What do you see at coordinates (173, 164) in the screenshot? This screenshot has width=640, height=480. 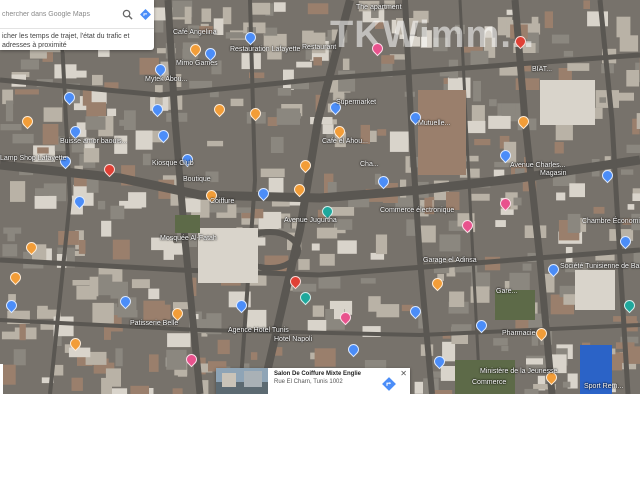 I see `poi-label: Kiosque Club` at bounding box center [173, 164].